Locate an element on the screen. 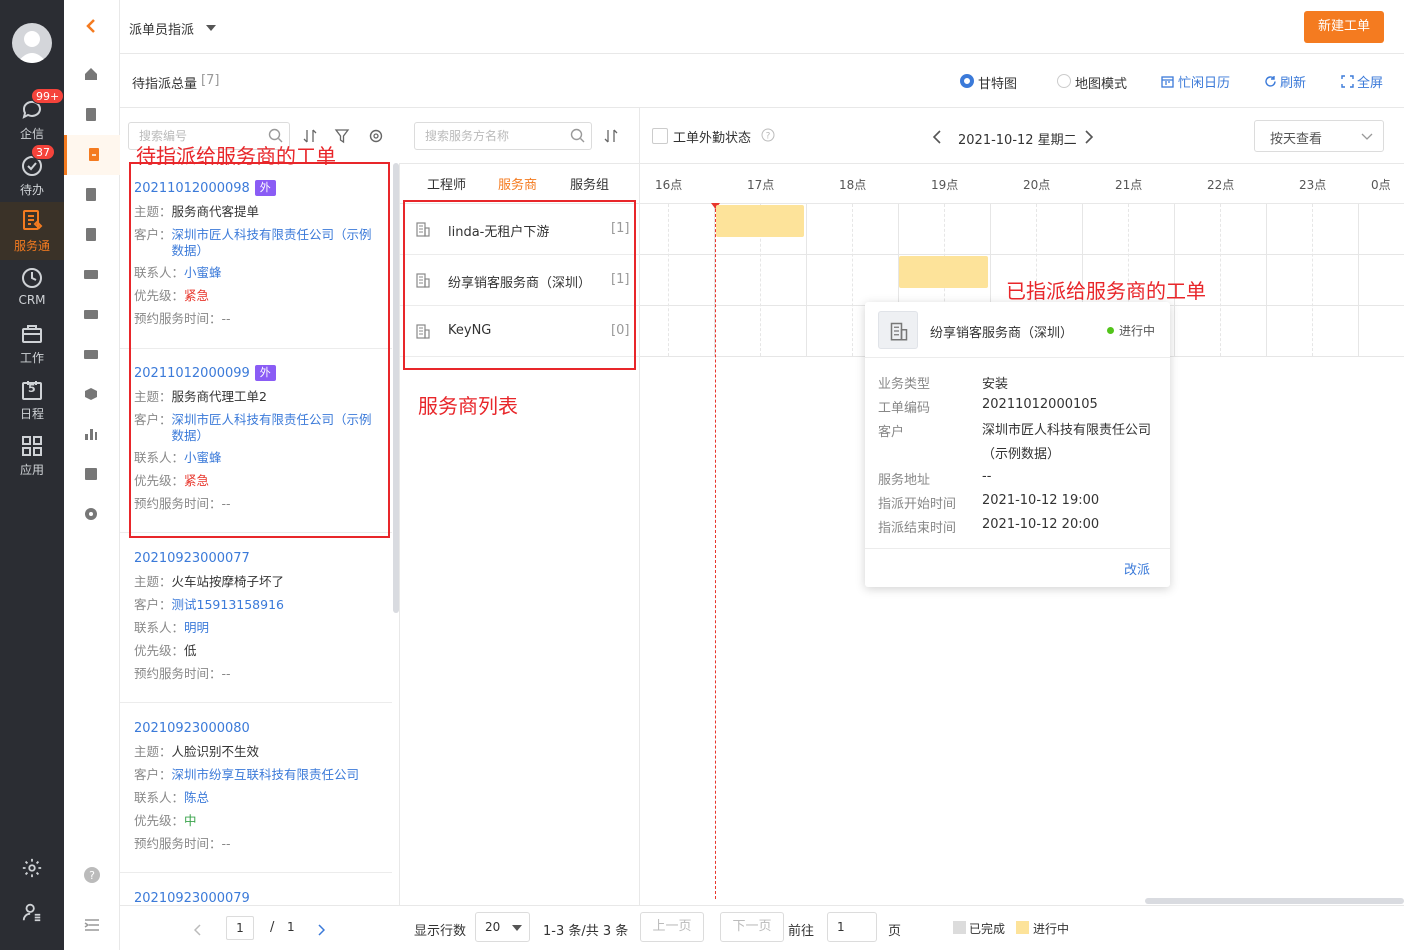 The height and width of the screenshot is (950, 1404). calendar-icon is located at coordinates (1167, 81).